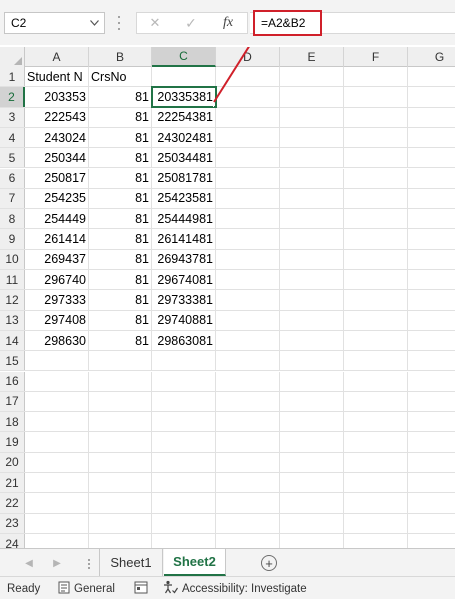 This screenshot has width=455, height=600. What do you see at coordinates (120, 442) in the screenshot?
I see `cell-b19` at bounding box center [120, 442].